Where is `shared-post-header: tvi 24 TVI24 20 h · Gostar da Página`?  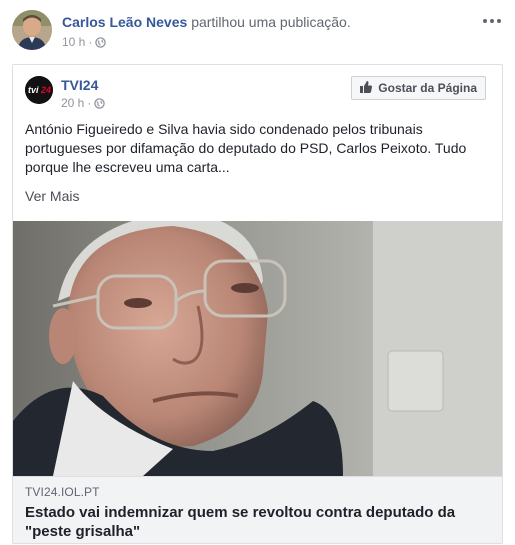
shared-post-header: tvi 24 TVI24 20 h · Gostar da Página is located at coordinates (258, 96).